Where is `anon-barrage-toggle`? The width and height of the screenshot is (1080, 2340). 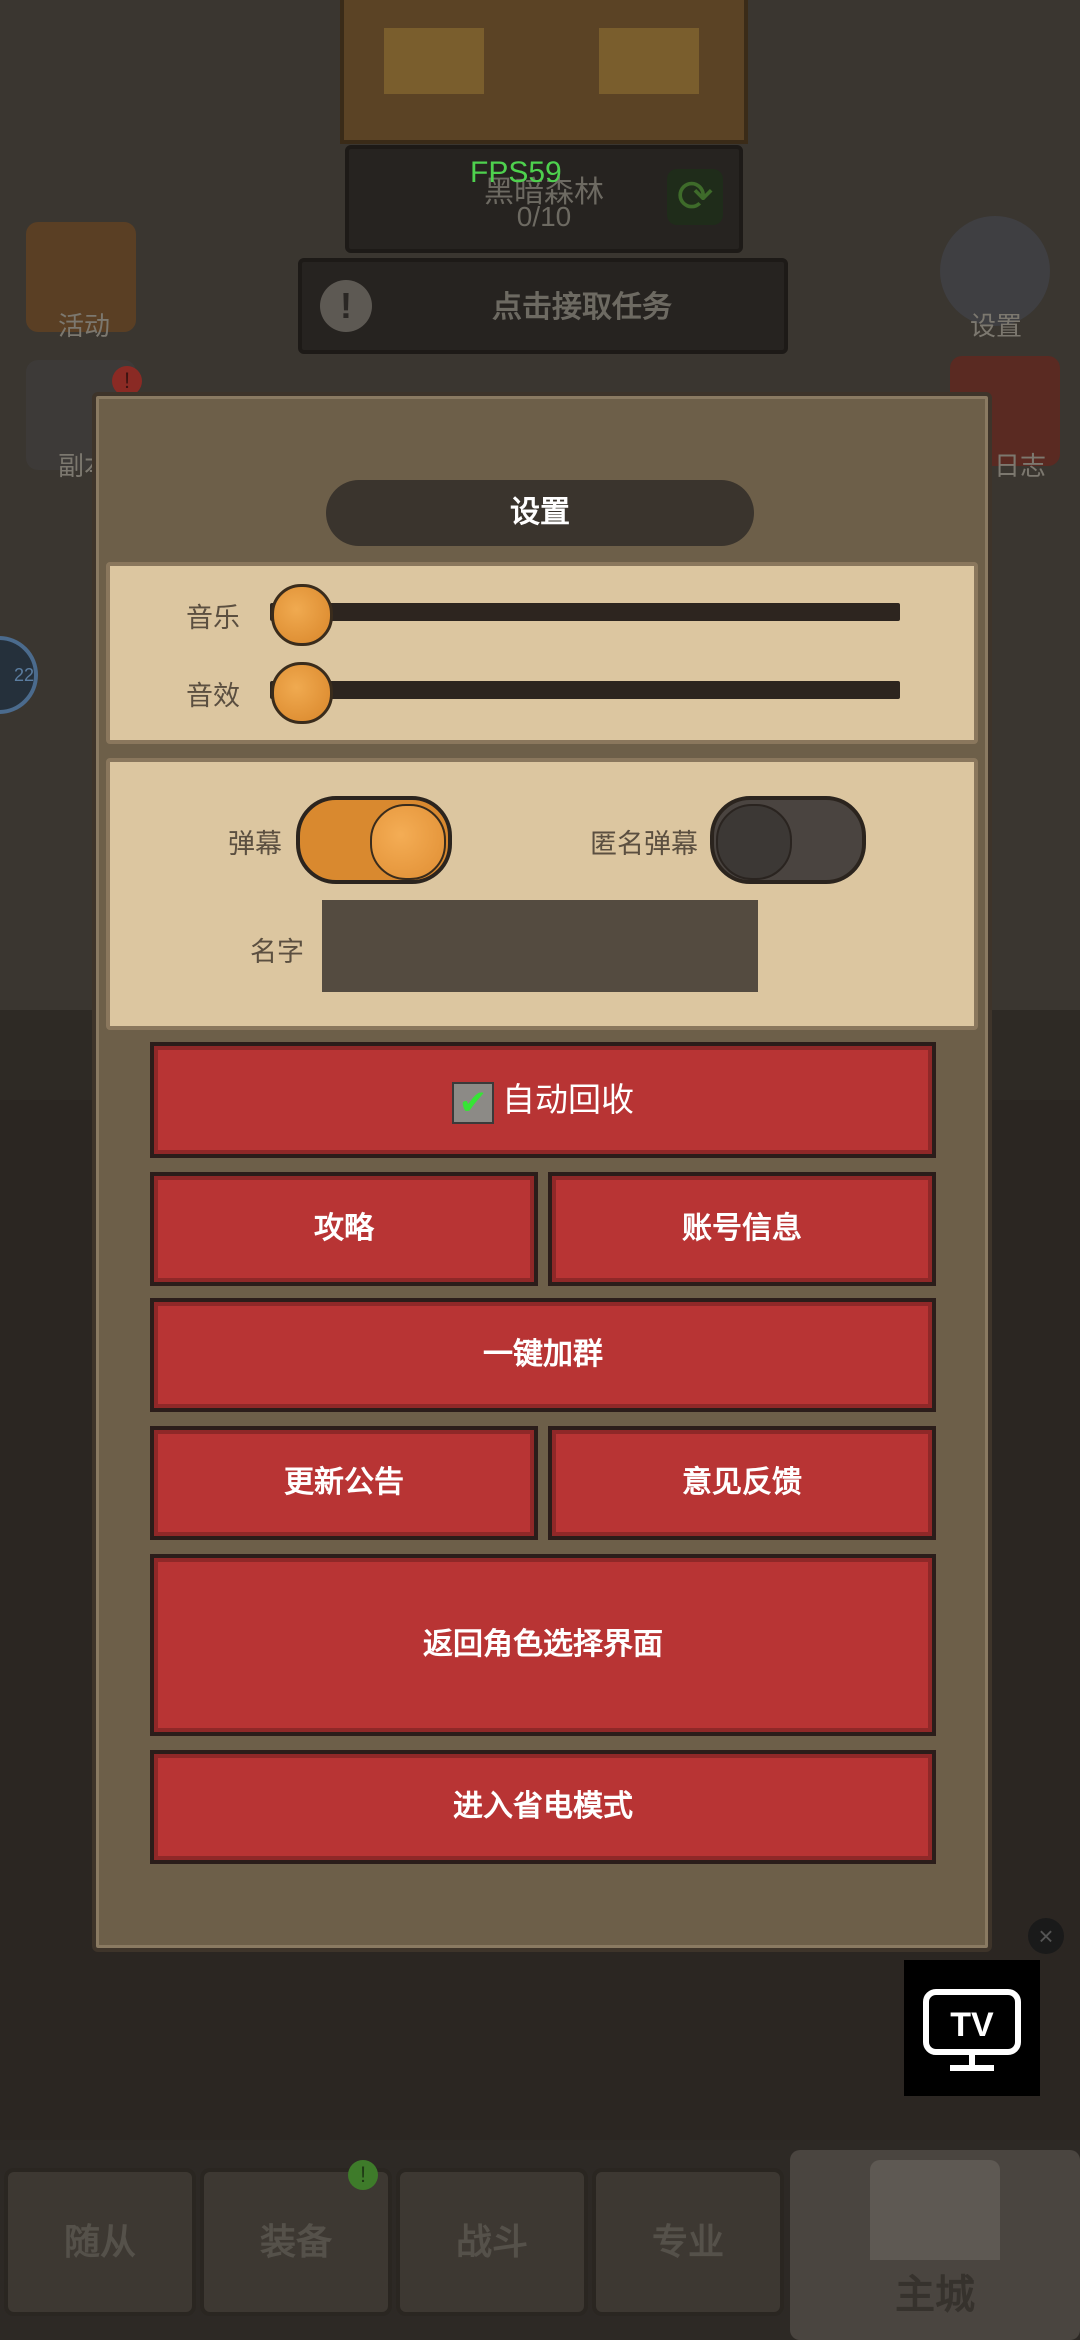 anon-barrage-toggle is located at coordinates (788, 840).